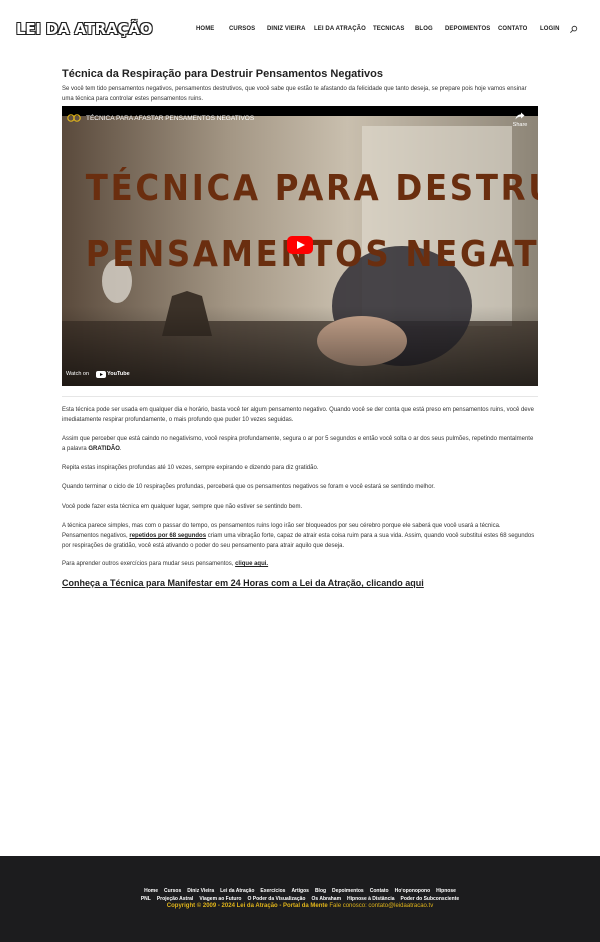 The width and height of the screenshot is (600, 942). What do you see at coordinates (520, 125) in the screenshot?
I see `share-label: Share` at bounding box center [520, 125].